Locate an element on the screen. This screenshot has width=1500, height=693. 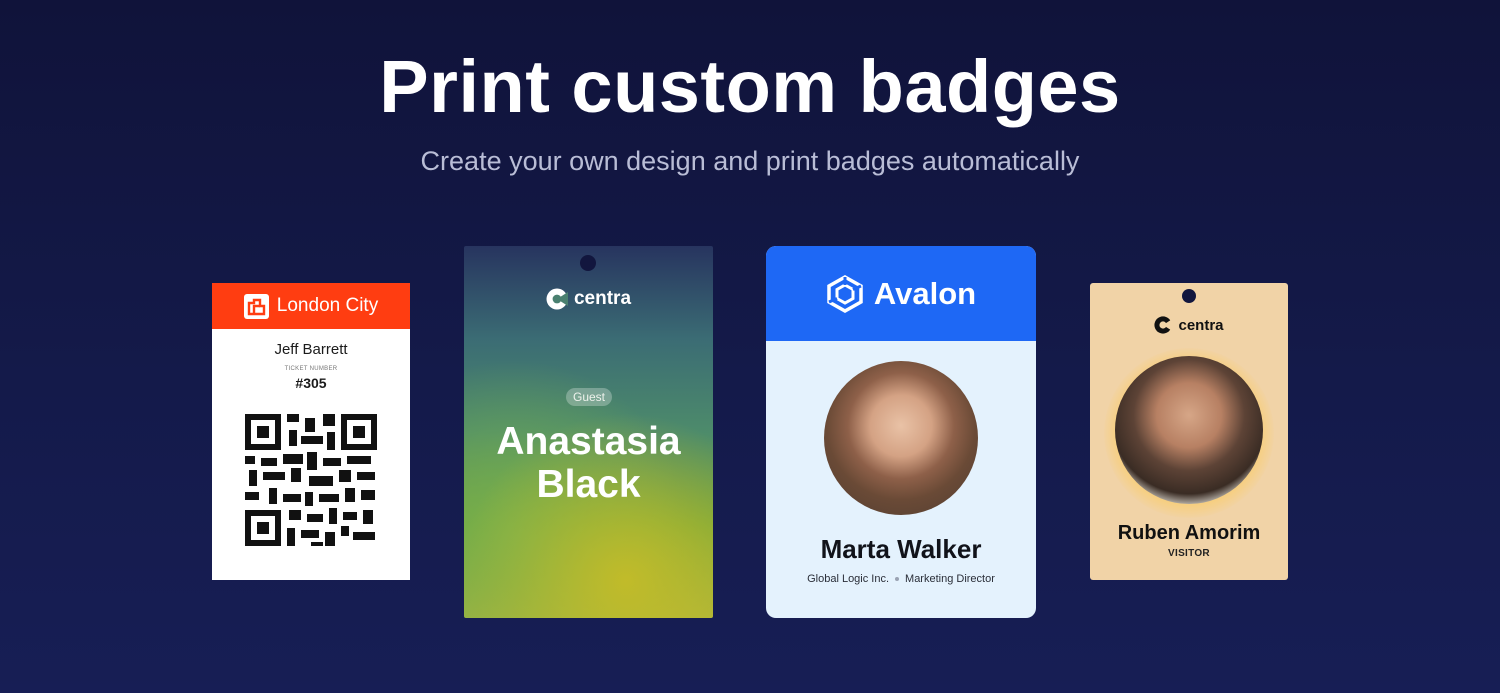
london-city-logo-icon is located at coordinates (256, 306).